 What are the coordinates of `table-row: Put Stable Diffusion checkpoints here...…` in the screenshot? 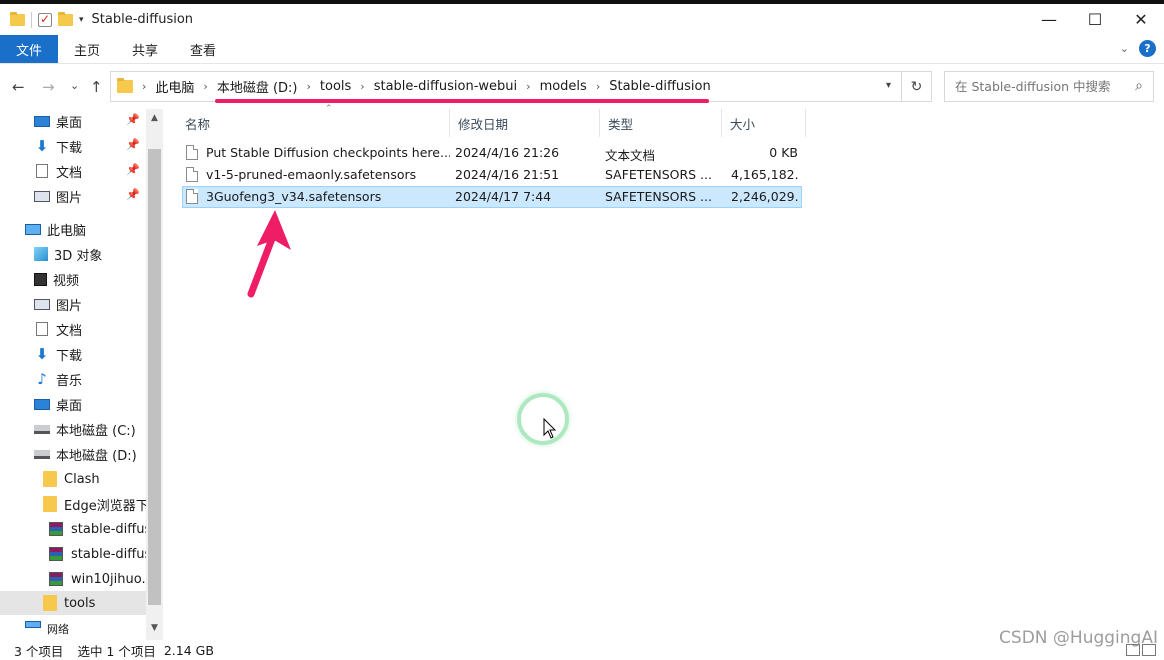 It's located at (492, 153).